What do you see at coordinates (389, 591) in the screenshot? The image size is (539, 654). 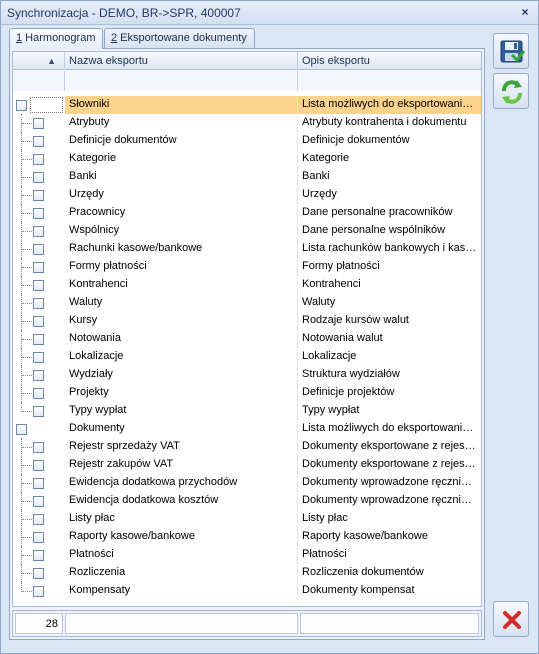 I see `export-description-cell: Dokumenty kompensat` at bounding box center [389, 591].